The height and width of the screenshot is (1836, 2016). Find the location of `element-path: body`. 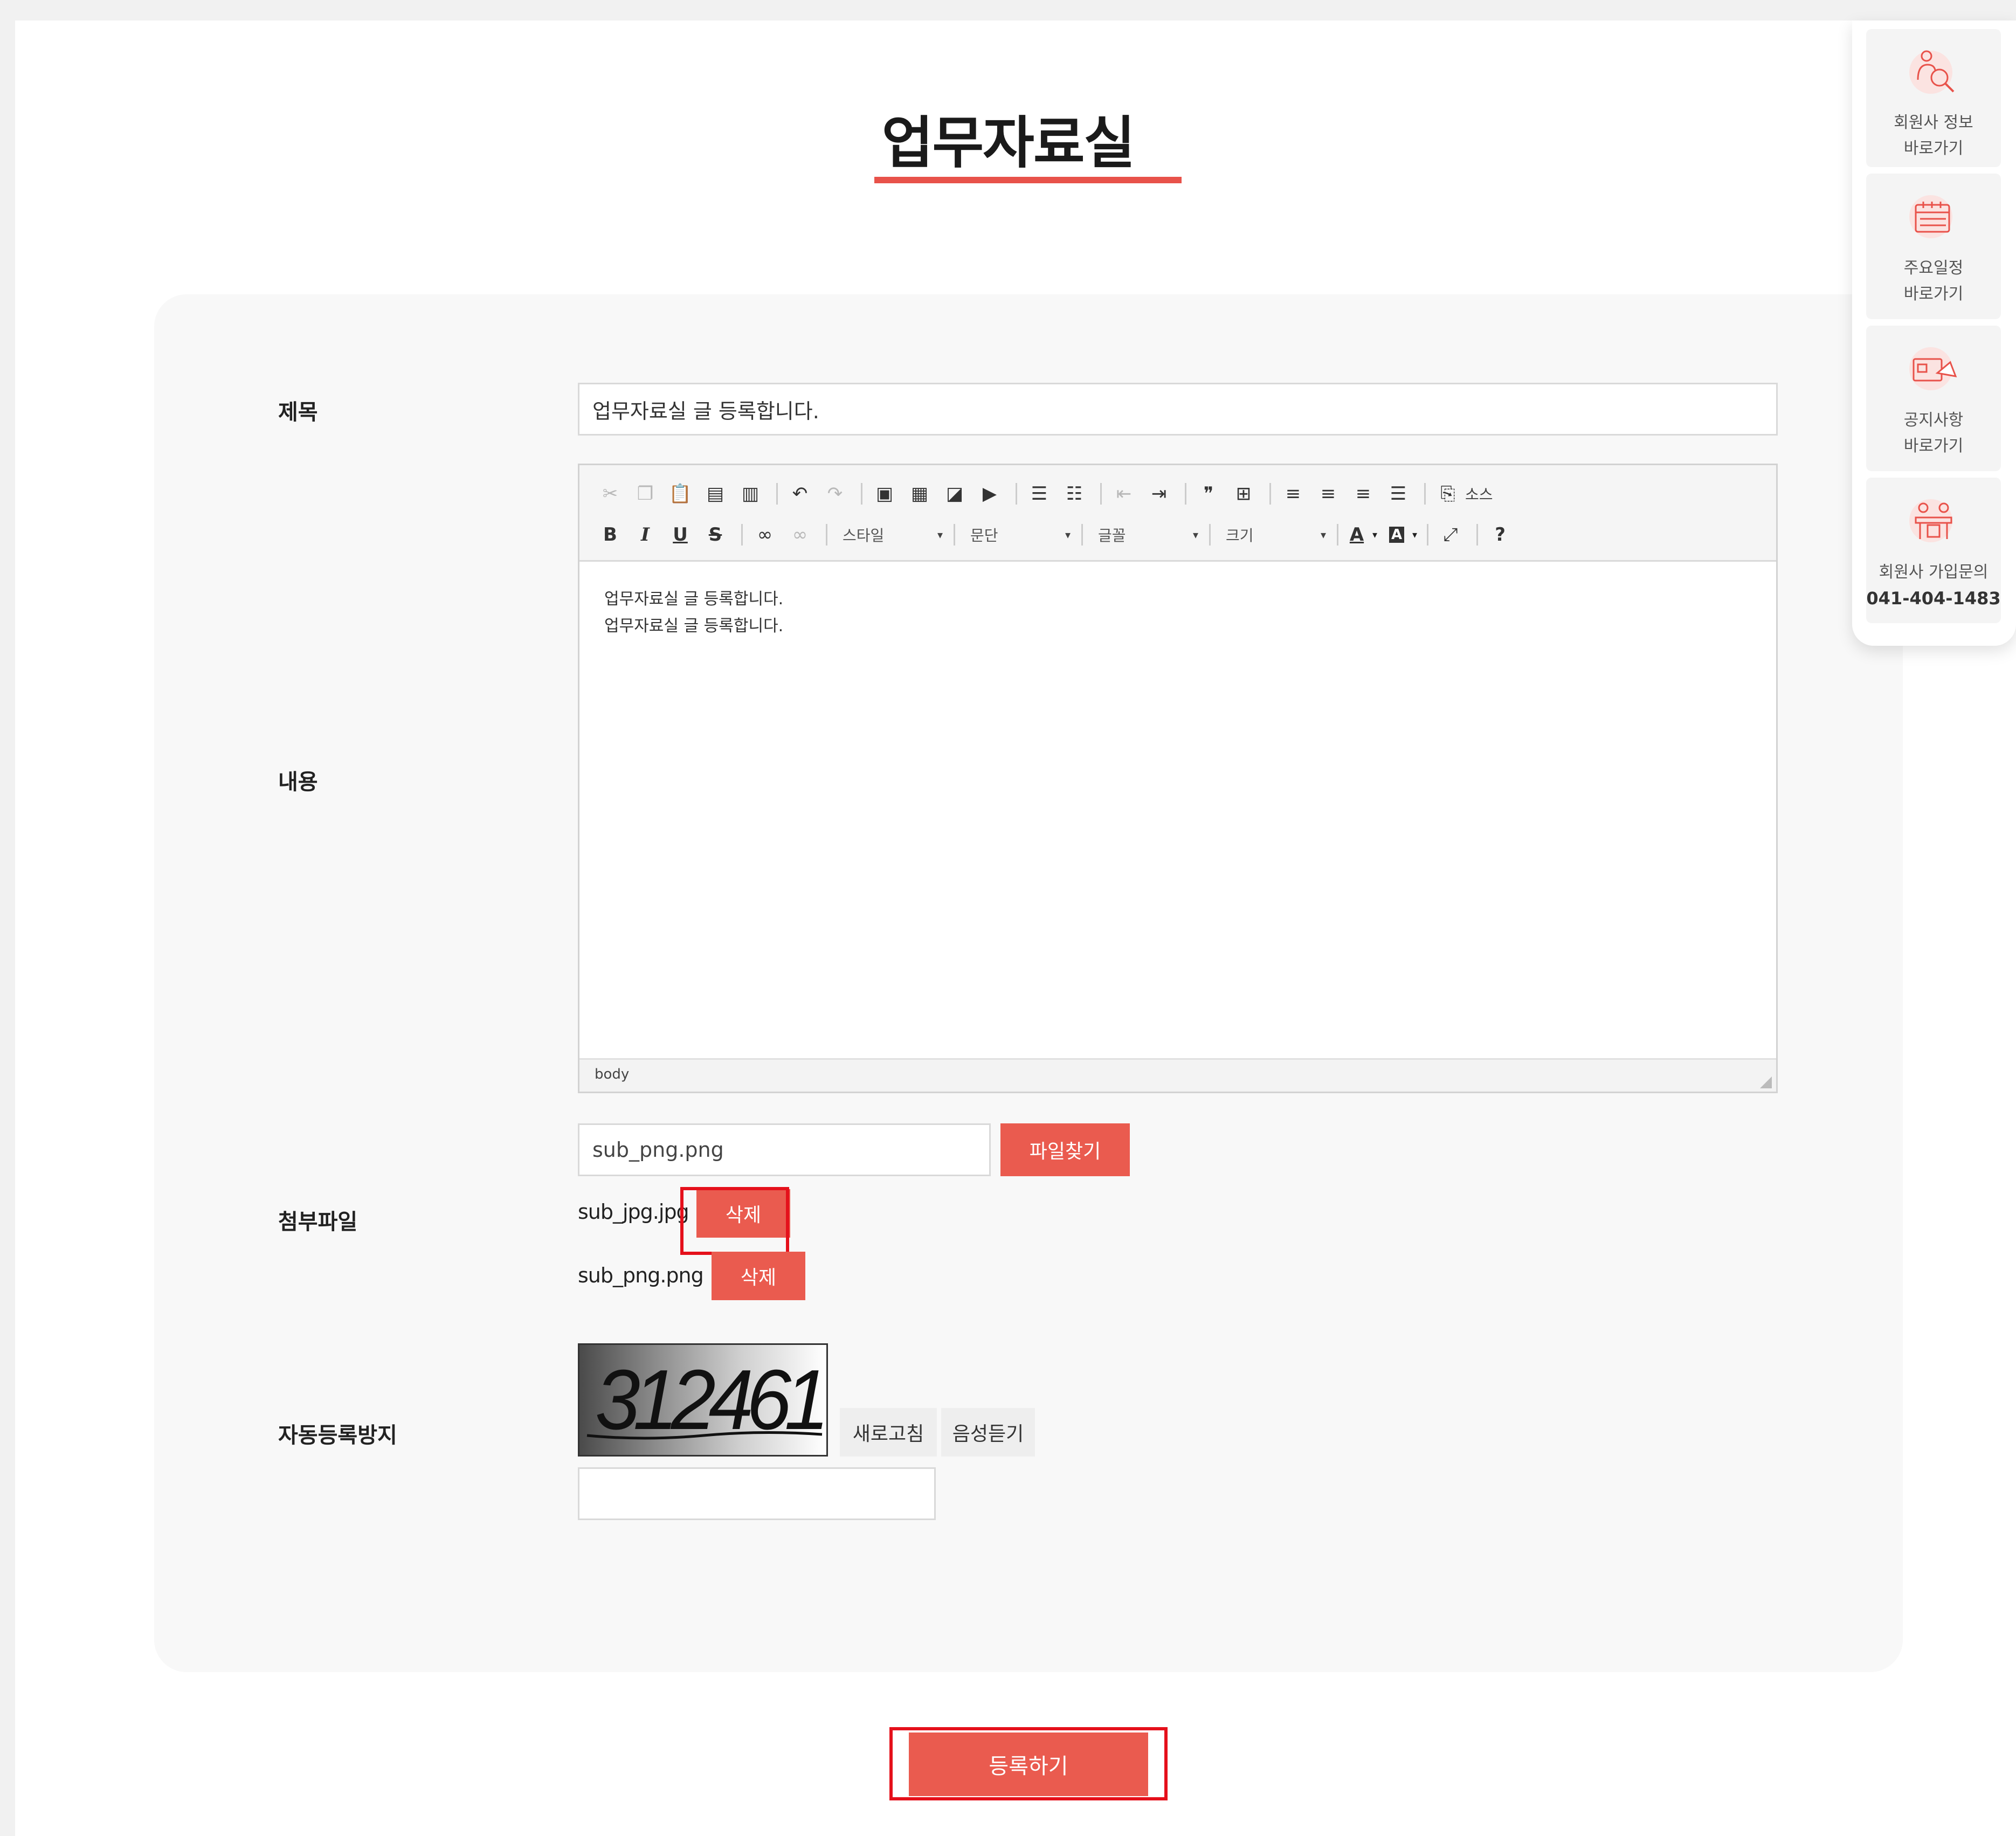

element-path: body is located at coordinates (612, 1074).